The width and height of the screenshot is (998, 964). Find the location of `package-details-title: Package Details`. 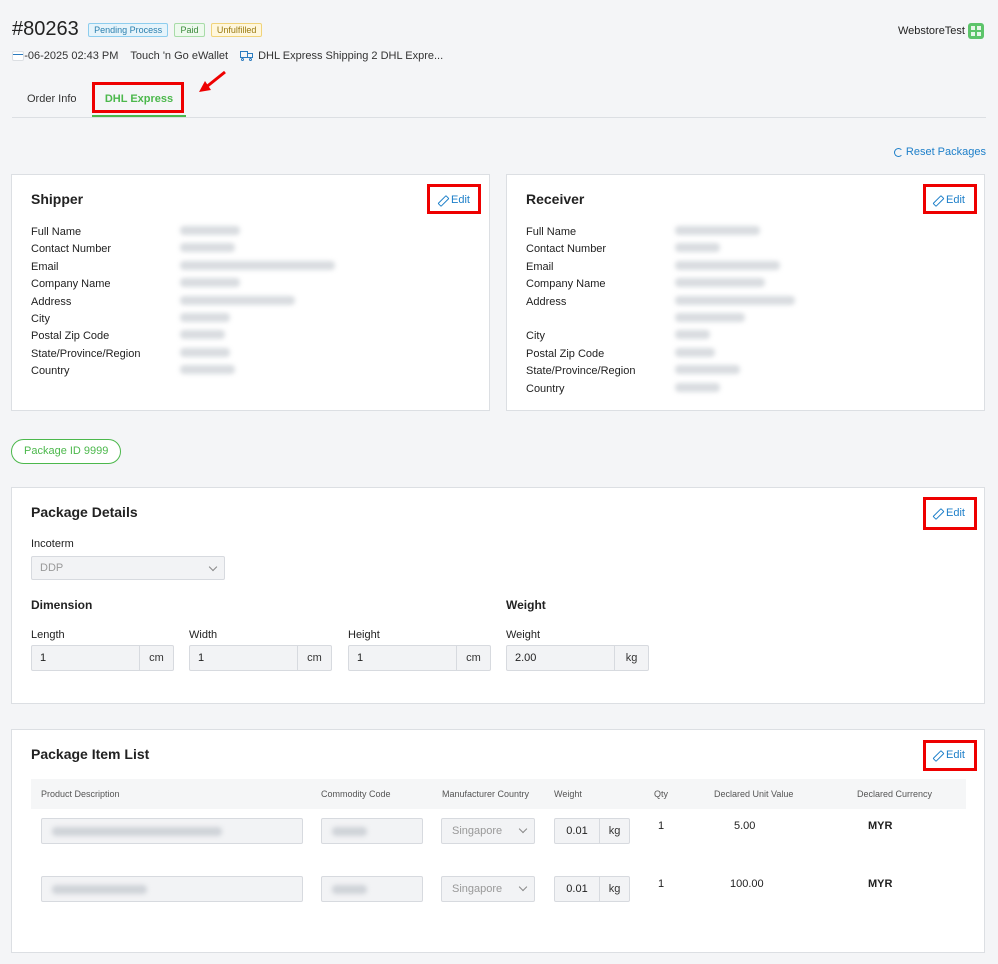

package-details-title: Package Details is located at coordinates (84, 512).